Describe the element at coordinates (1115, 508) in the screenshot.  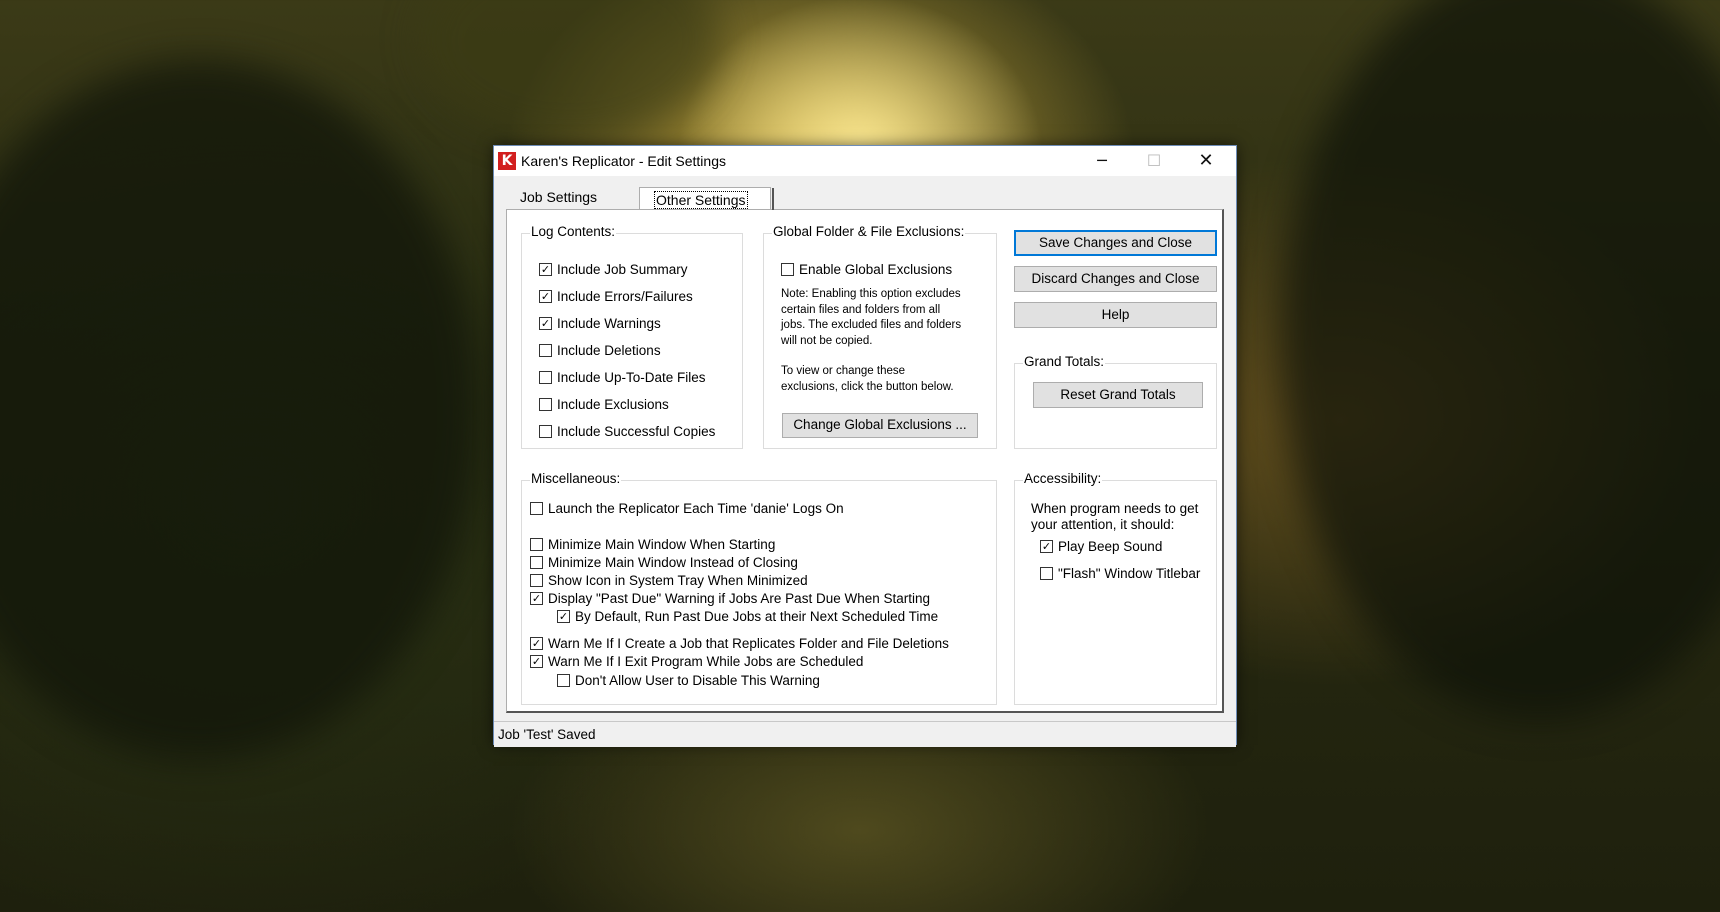
I see `prompt-line: When program needs to get` at that location.